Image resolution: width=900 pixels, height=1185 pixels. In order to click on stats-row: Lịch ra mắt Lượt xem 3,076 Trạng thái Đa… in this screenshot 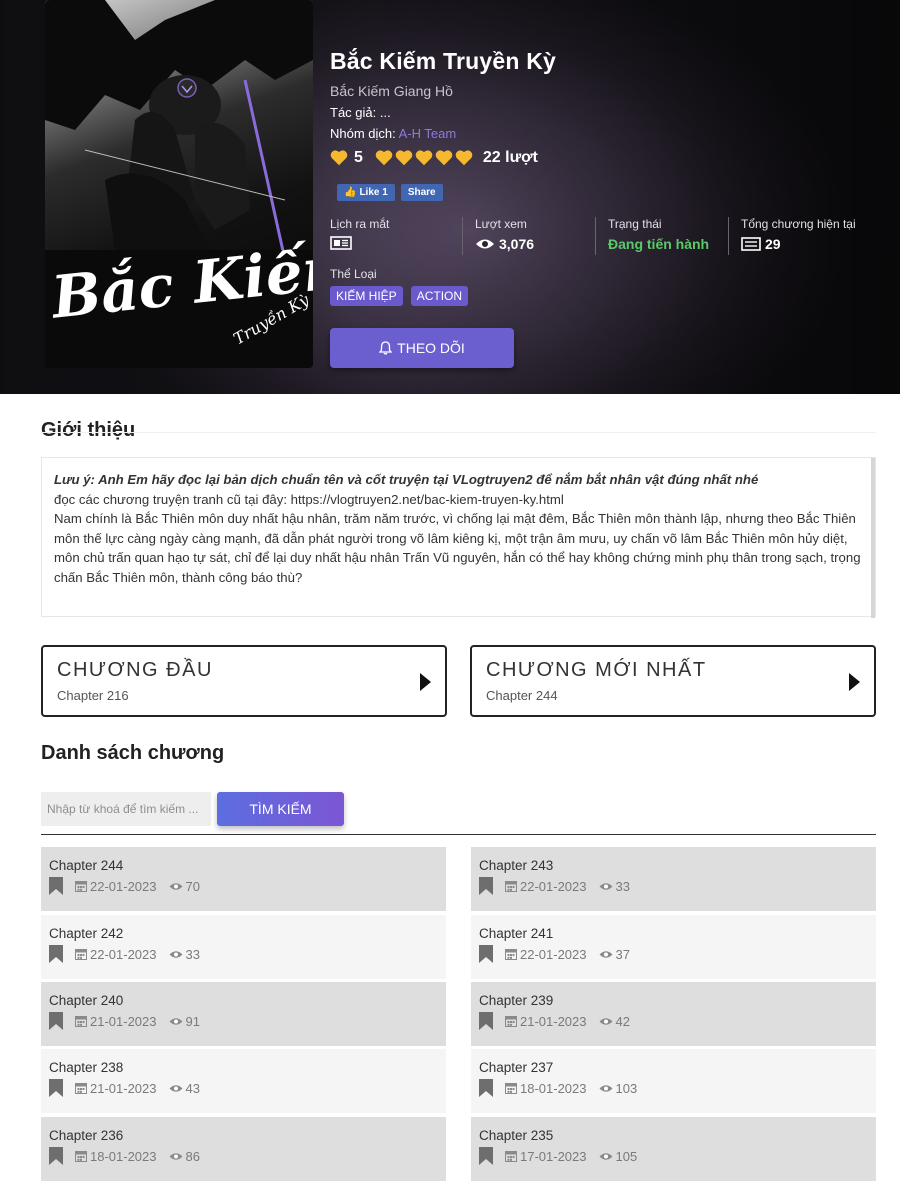, I will do `click(610, 236)`.